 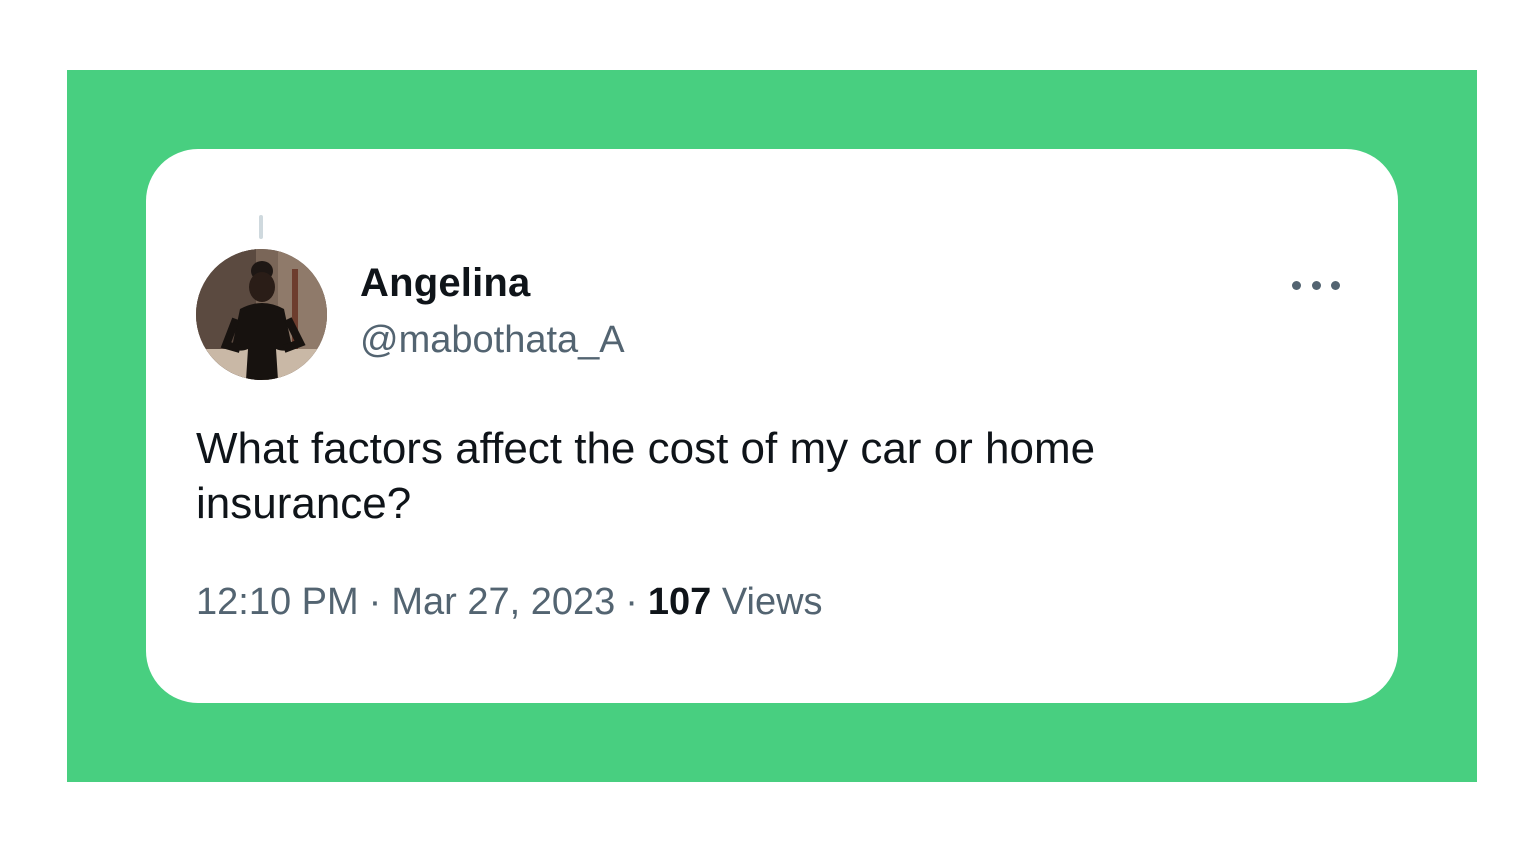 What do you see at coordinates (679, 602) in the screenshot?
I see `views-count: 107` at bounding box center [679, 602].